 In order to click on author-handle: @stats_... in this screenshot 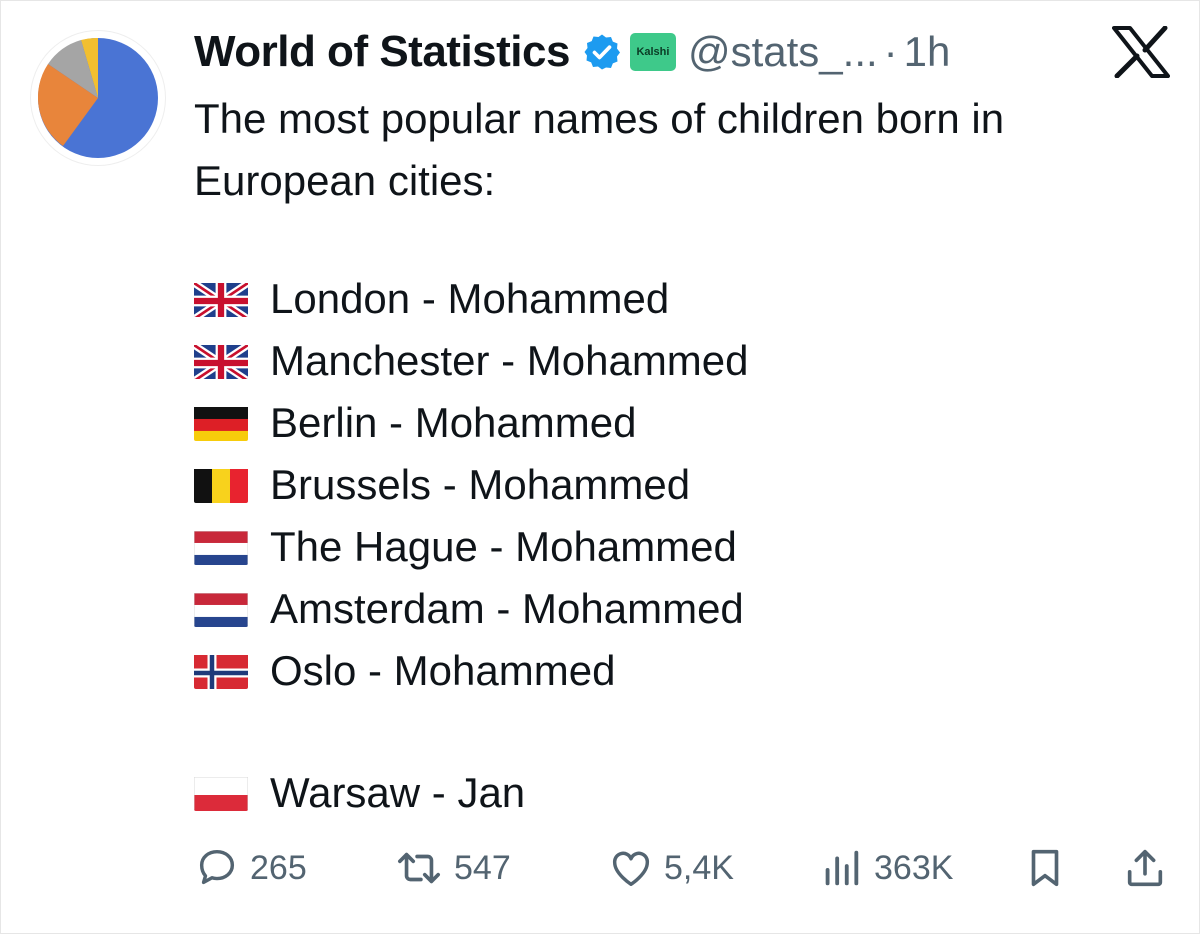, I will do `click(783, 52)`.